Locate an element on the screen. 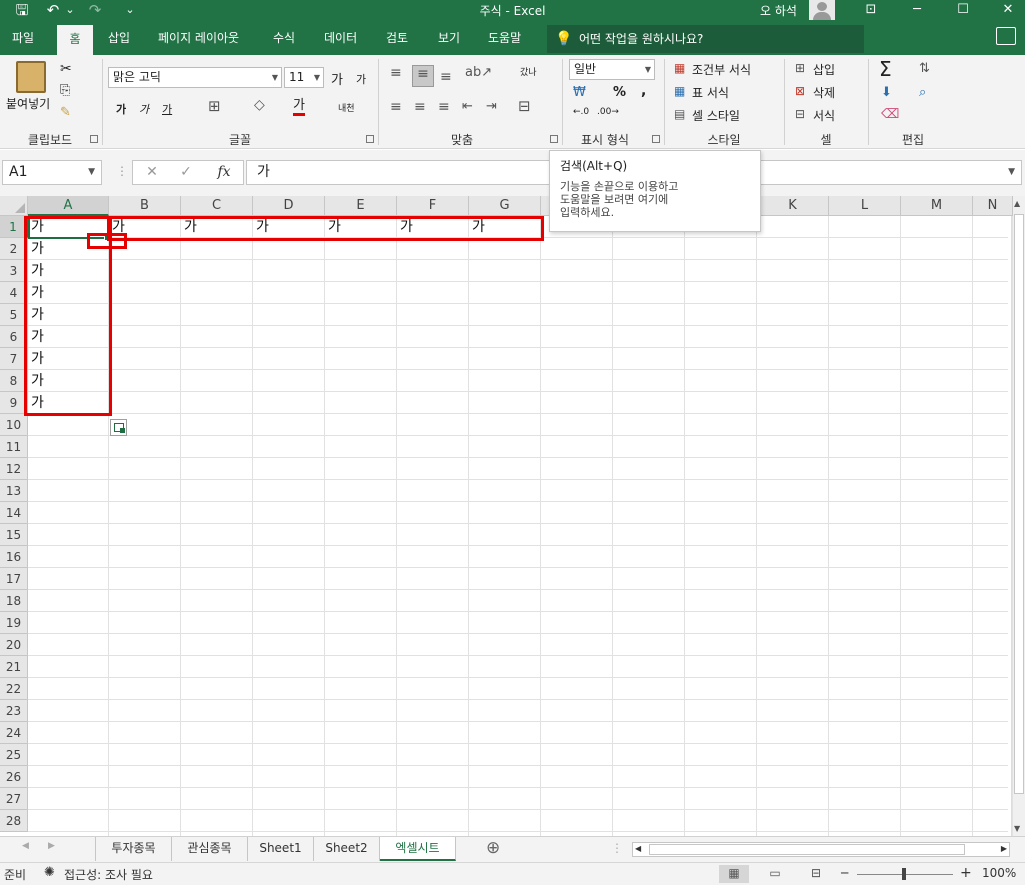 Image resolution: width=1025 pixels, height=885 pixels. normal-view-icon: ▦ is located at coordinates (734, 874).